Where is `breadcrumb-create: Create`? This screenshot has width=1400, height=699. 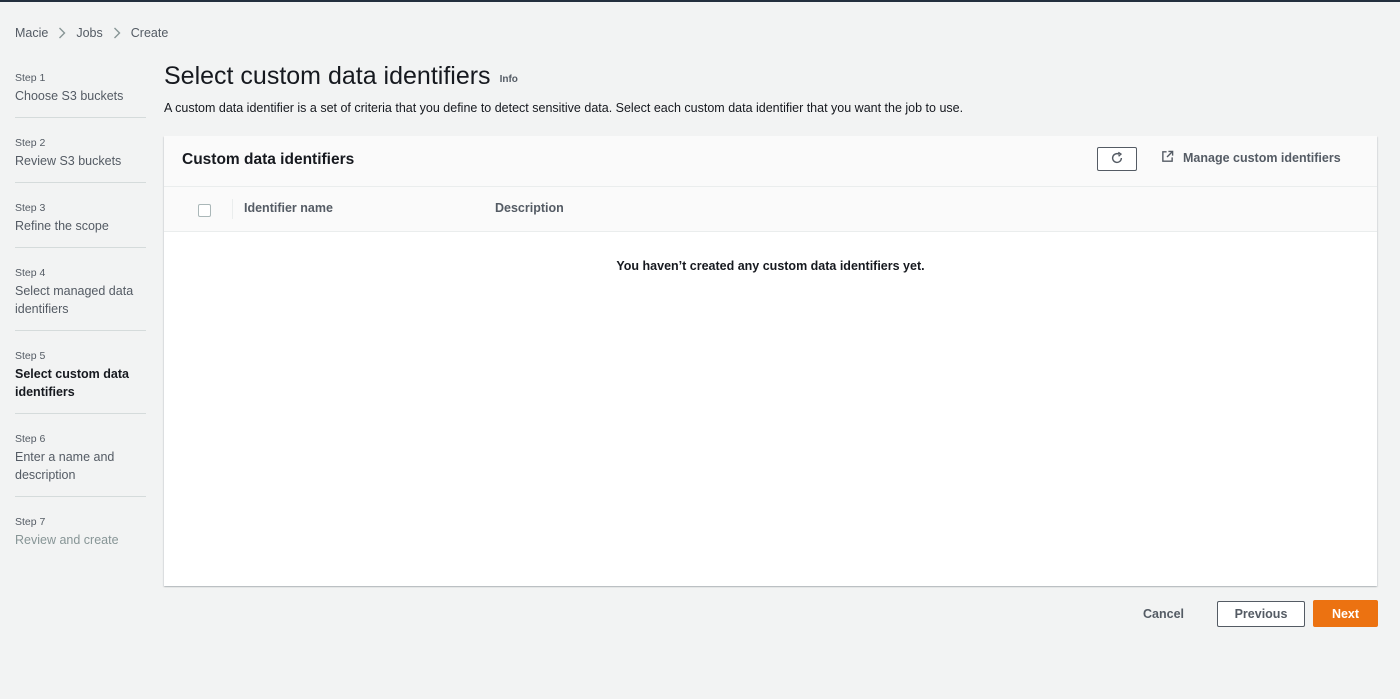 breadcrumb-create: Create is located at coordinates (149, 33).